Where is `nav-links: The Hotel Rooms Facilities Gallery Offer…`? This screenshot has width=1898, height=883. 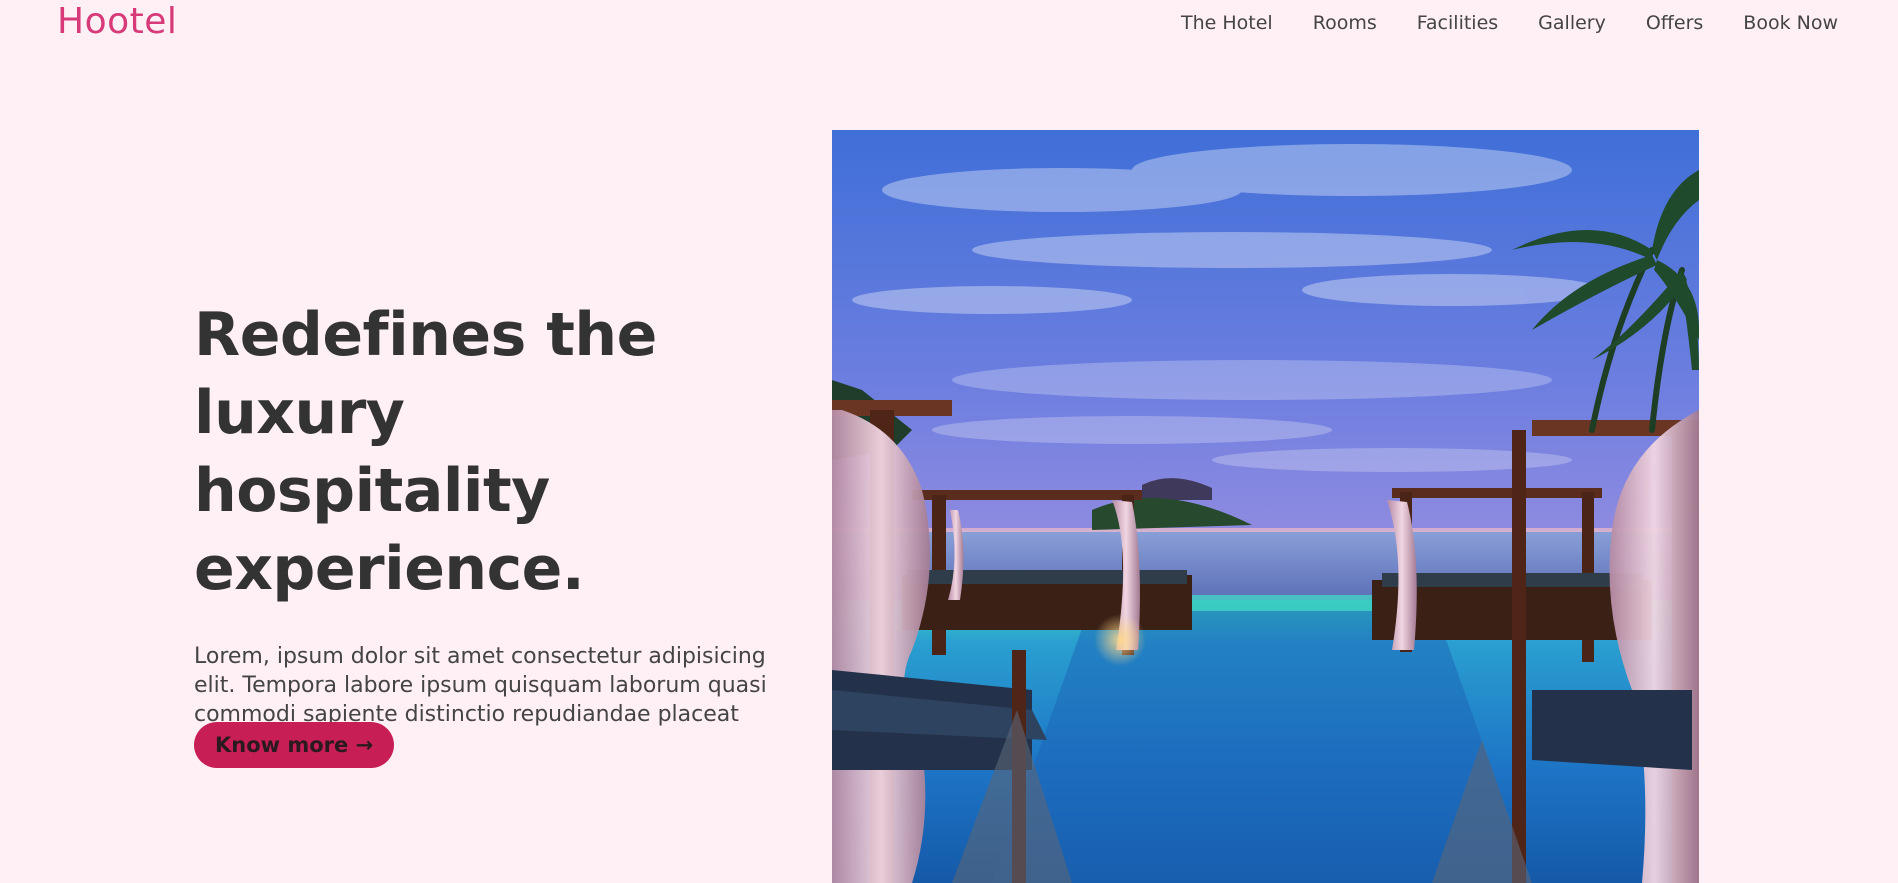 nav-links: The Hotel Rooms Facilities Gallery Offer… is located at coordinates (1509, 23).